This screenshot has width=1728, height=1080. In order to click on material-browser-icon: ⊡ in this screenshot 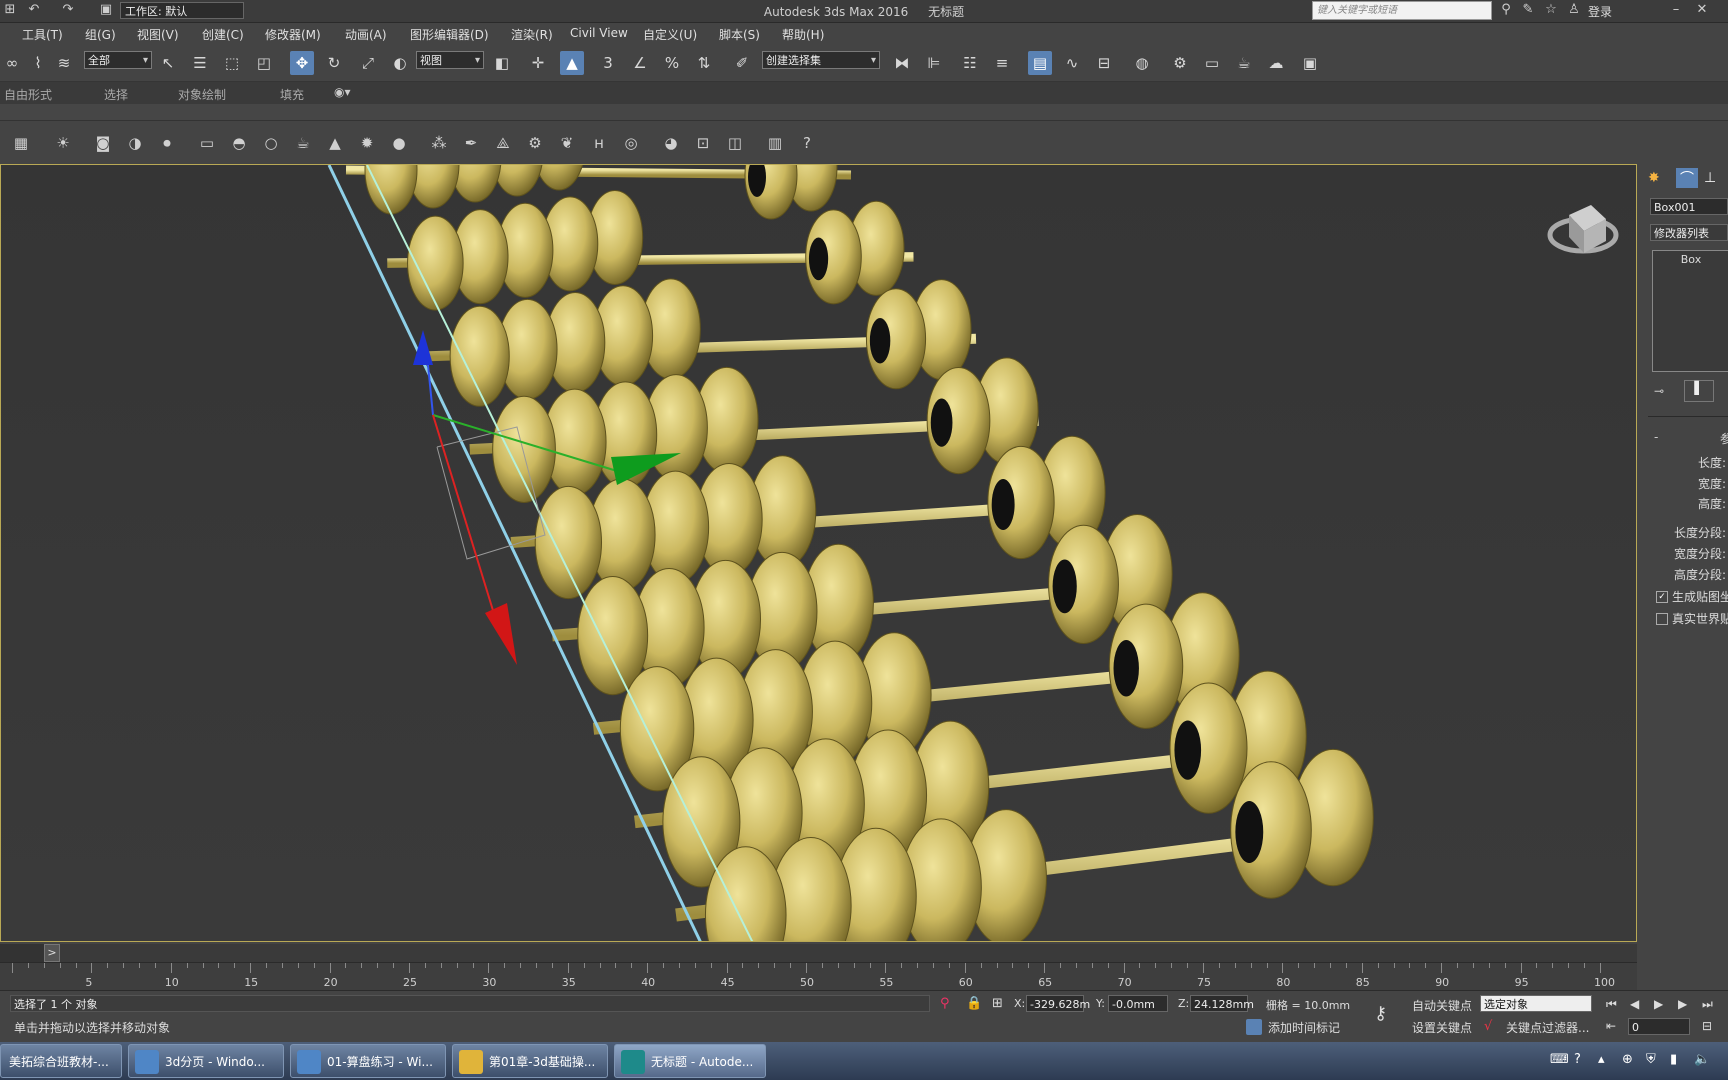, I will do `click(703, 143)`.